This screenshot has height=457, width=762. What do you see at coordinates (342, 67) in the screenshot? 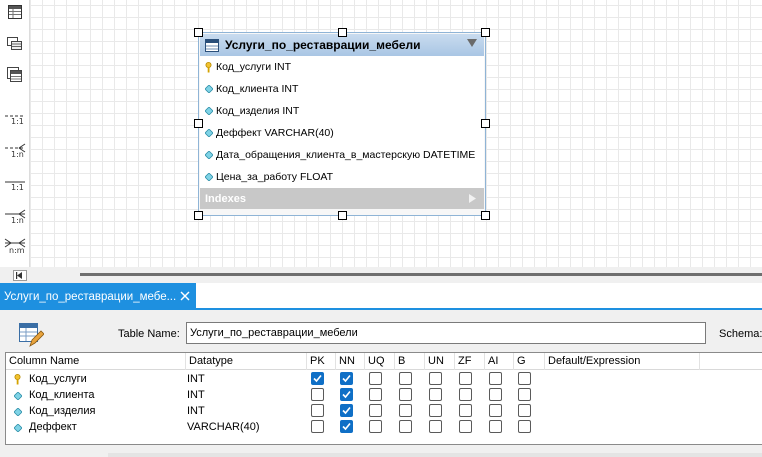
I see `entity-column: Код_услуги INT` at bounding box center [342, 67].